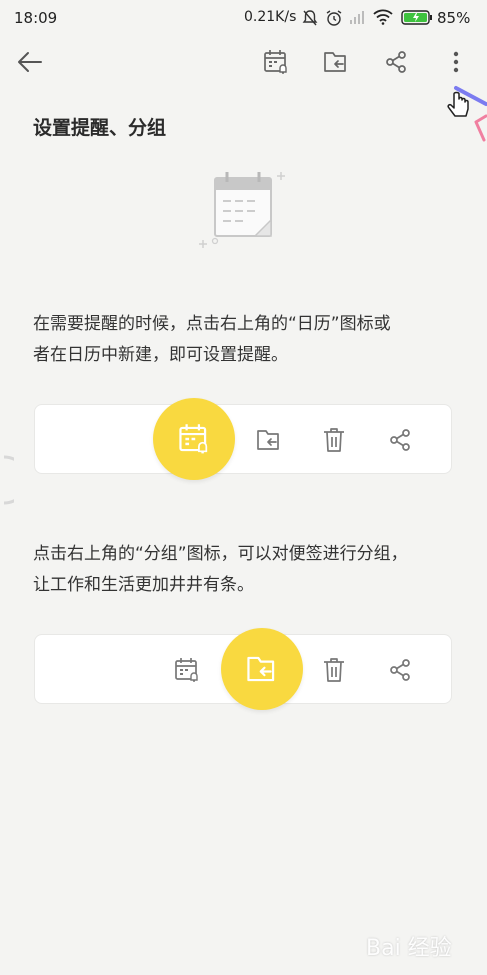  I want to click on paragraph-line: 让工作和生活更加井井有条。, so click(143, 585).